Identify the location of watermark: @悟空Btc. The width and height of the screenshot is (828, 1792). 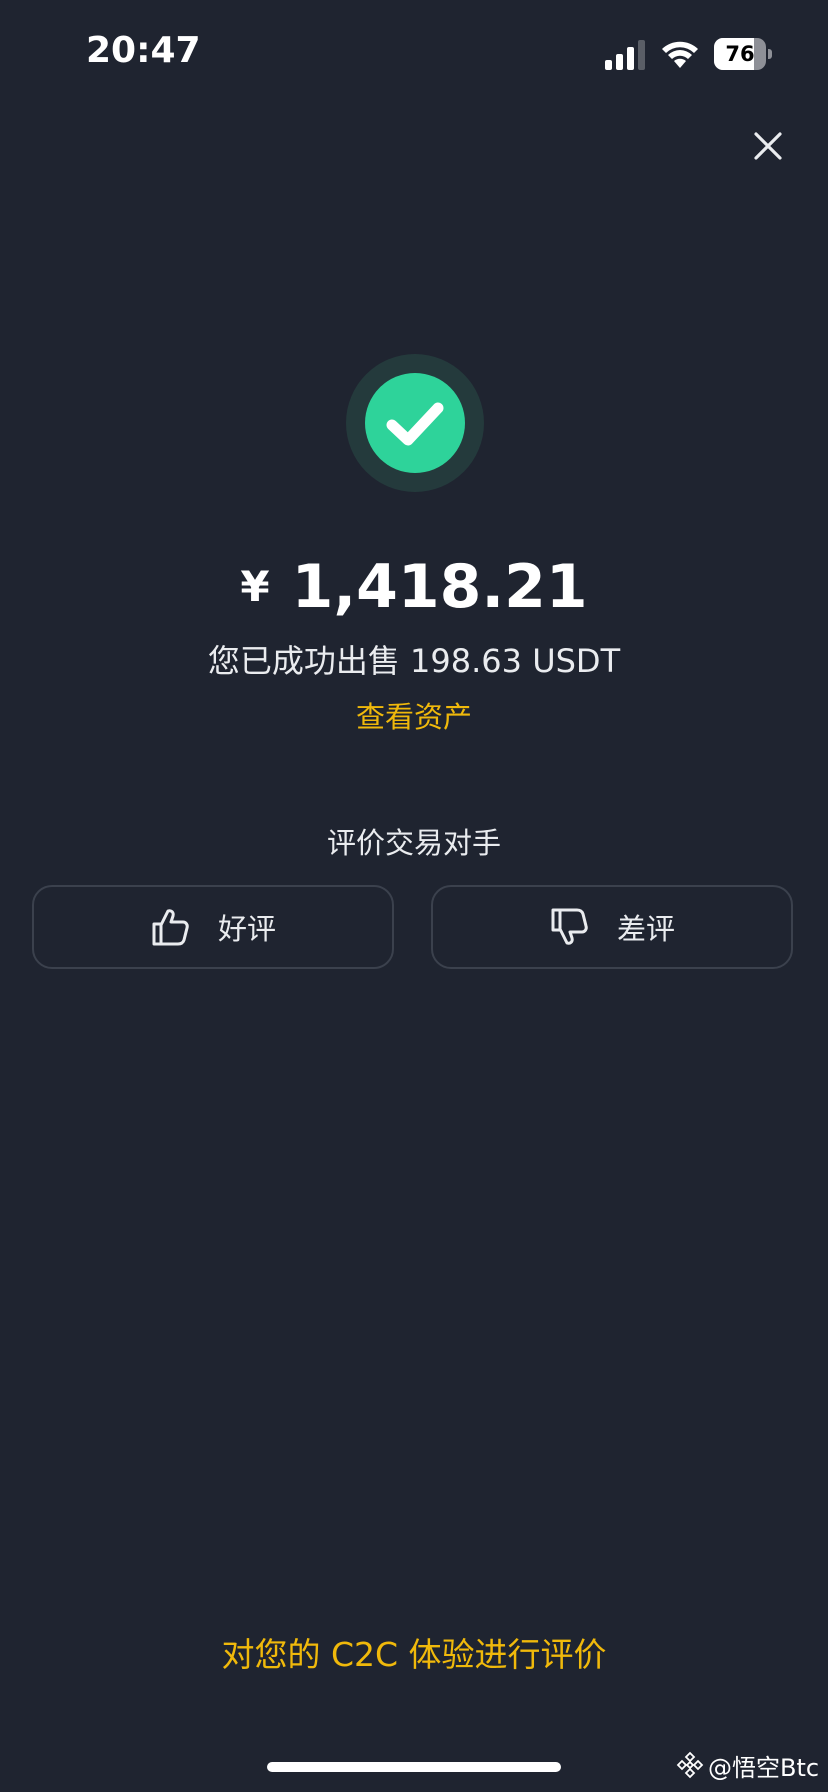
(747, 1765).